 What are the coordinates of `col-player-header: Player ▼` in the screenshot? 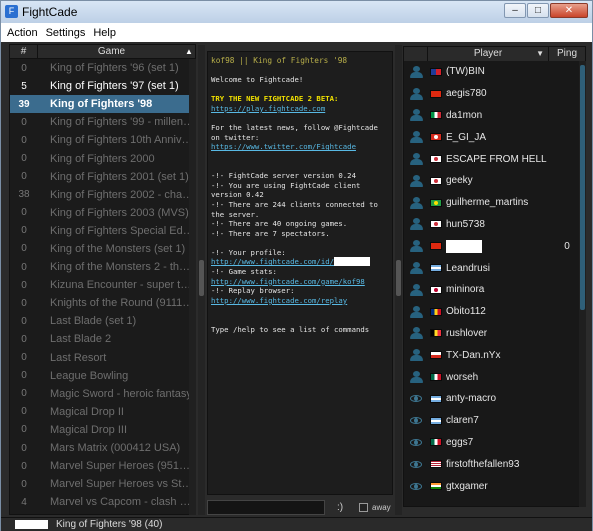 It's located at (488, 54).